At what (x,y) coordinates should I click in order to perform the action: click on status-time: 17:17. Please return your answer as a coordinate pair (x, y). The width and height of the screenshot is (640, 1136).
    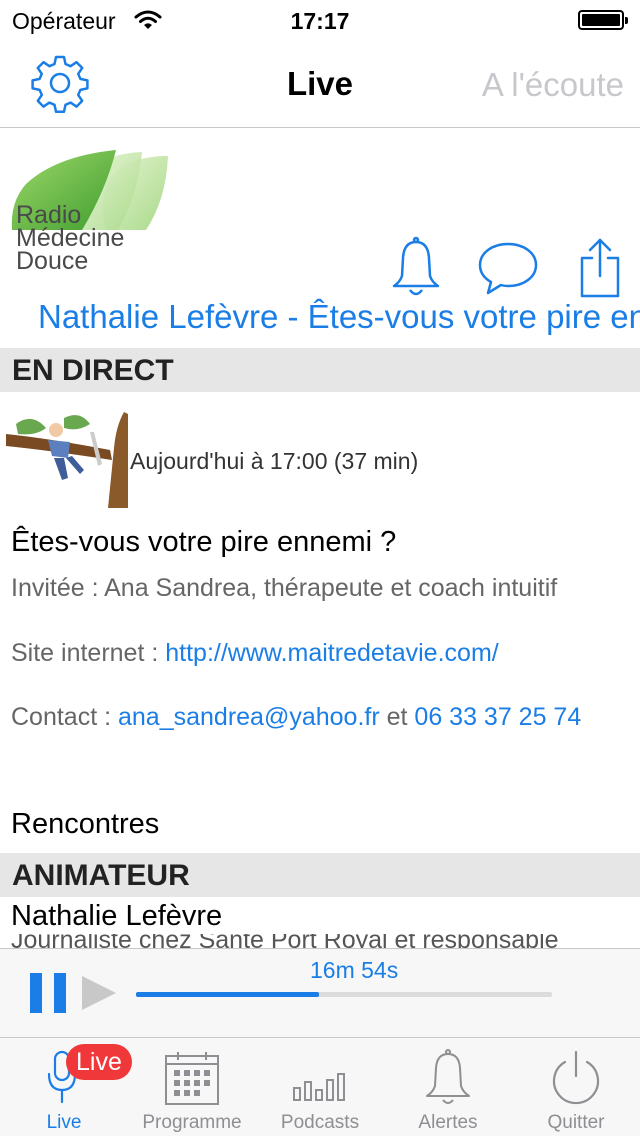
    Looking at the image, I should click on (320, 21).